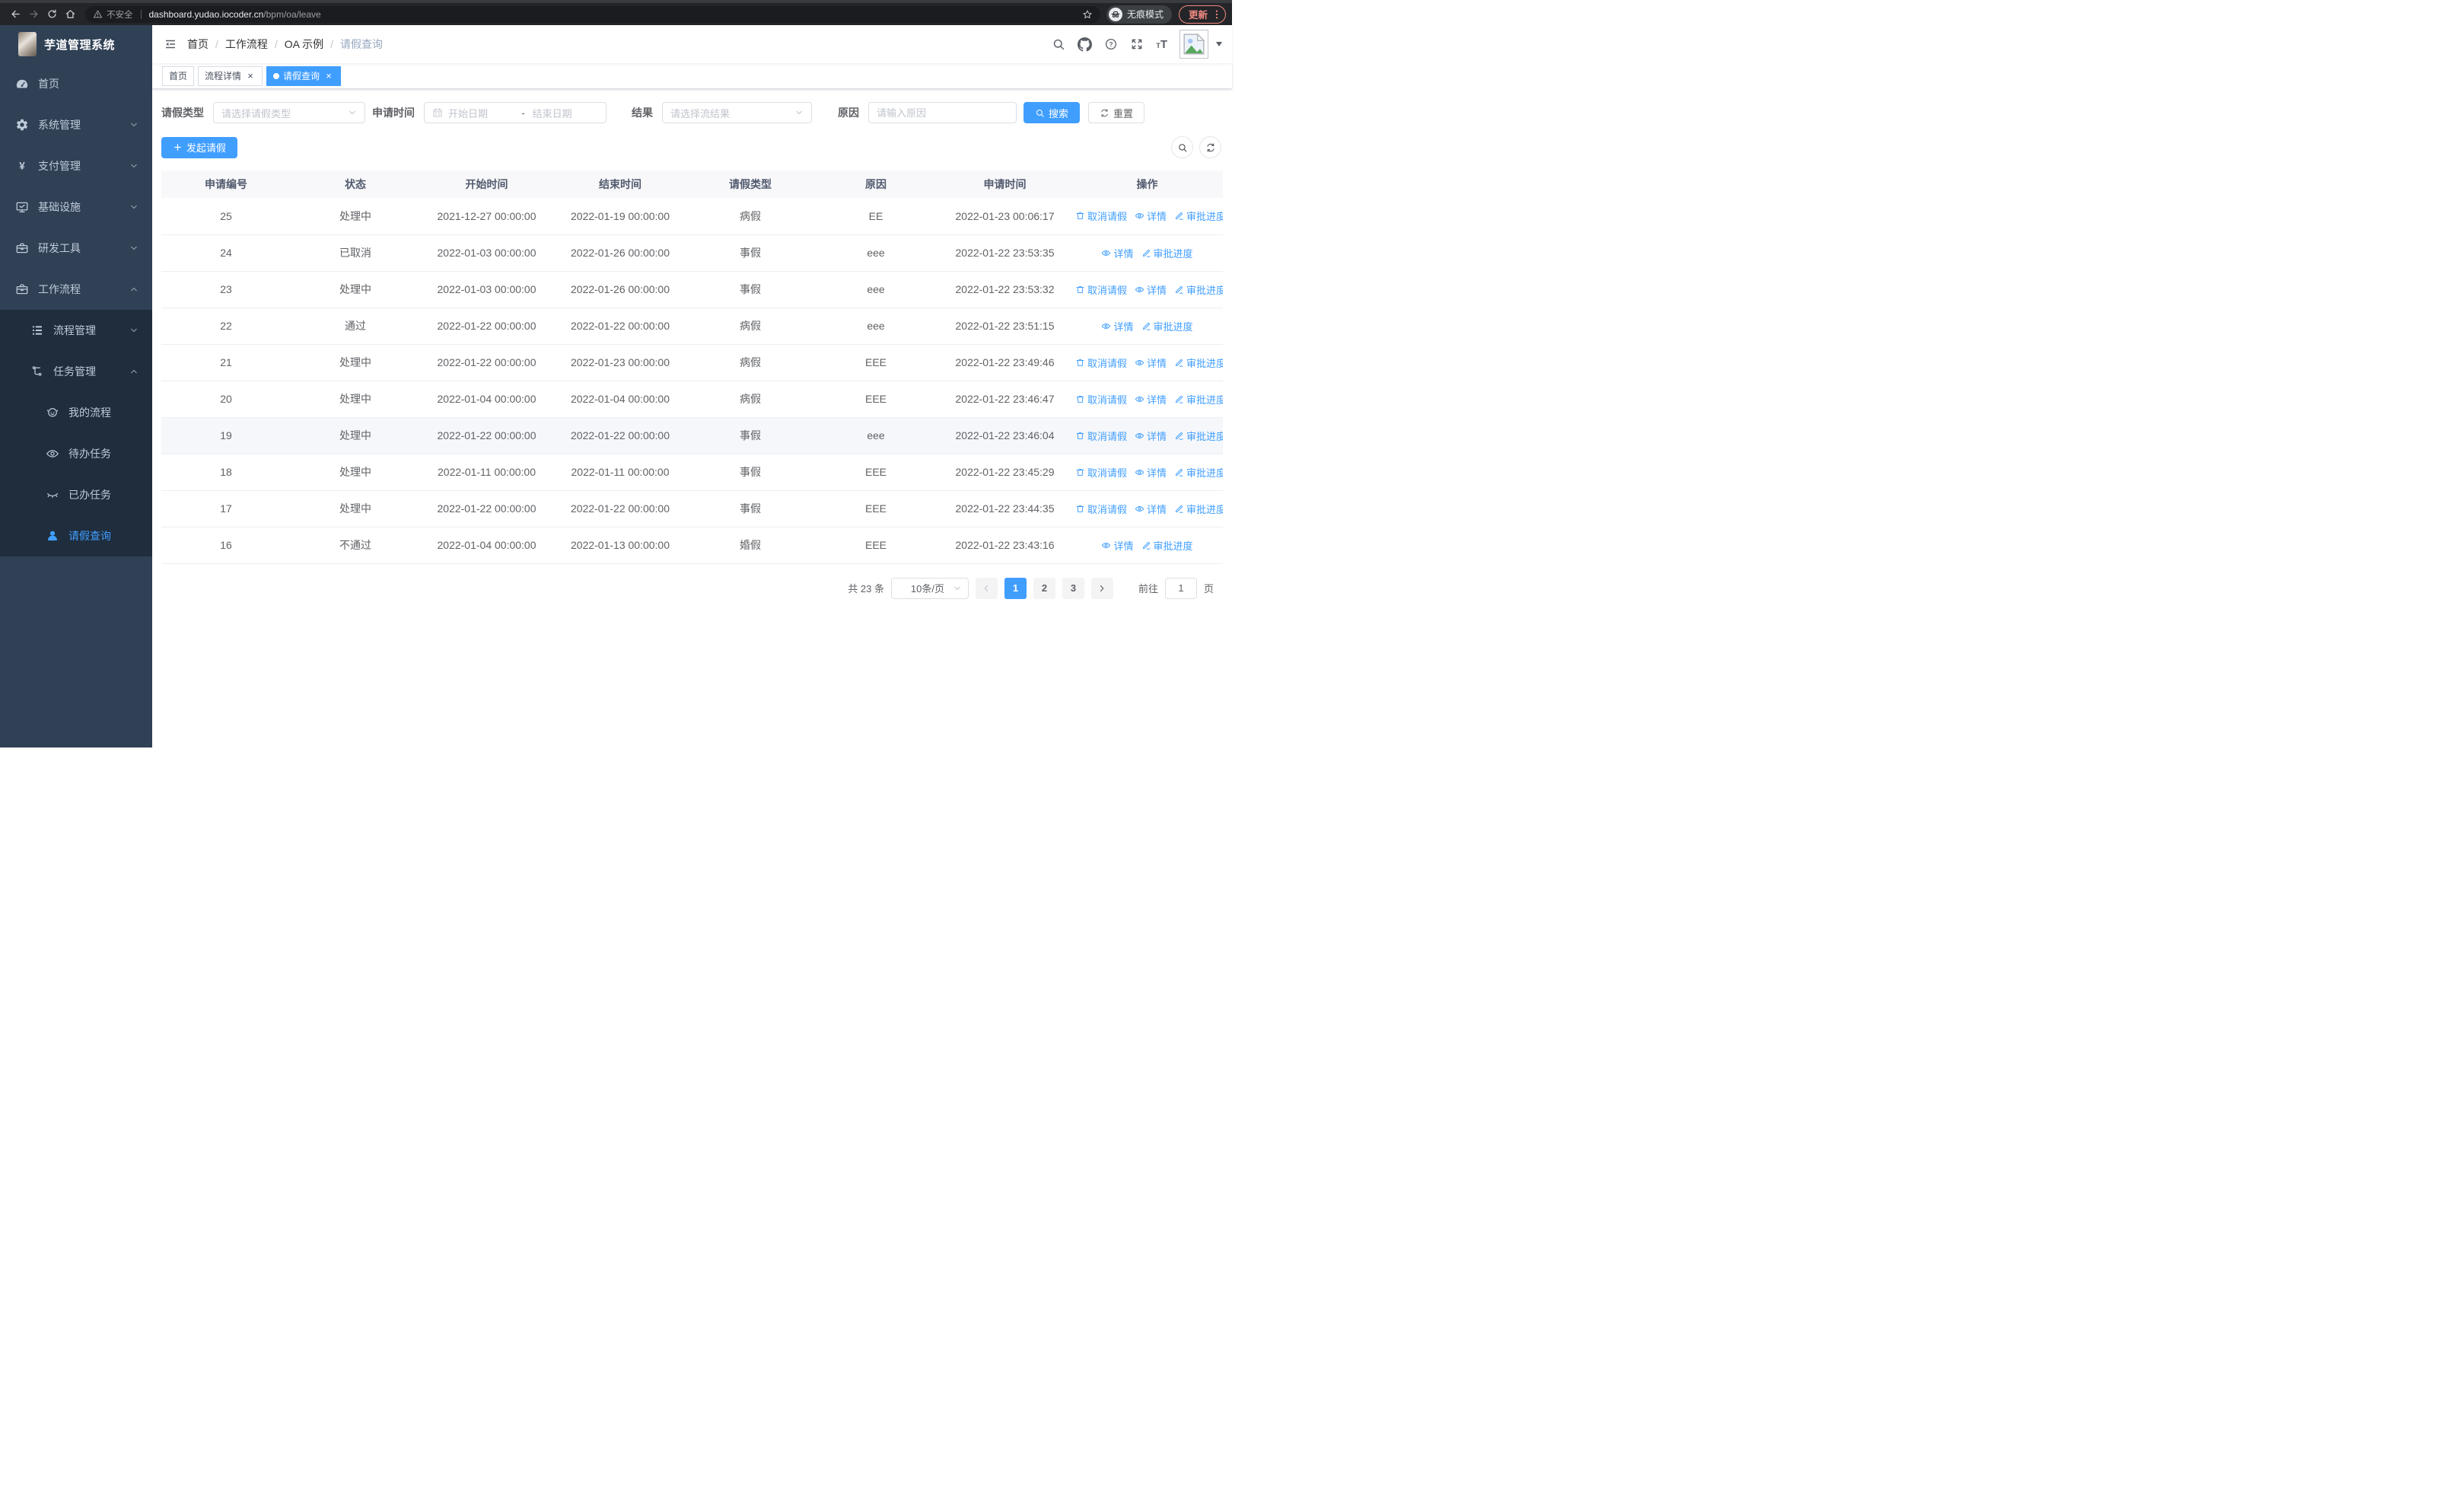 The image size is (2464, 1495). What do you see at coordinates (76, 84) in the screenshot?
I see `sidebar-item-home: 首页` at bounding box center [76, 84].